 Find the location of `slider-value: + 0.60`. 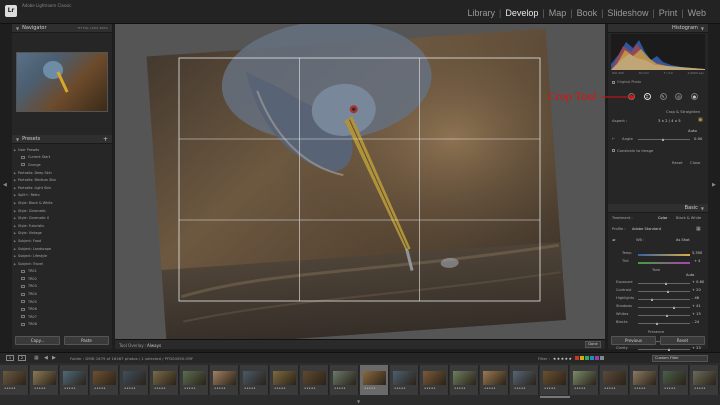

slider-value: + 0.60 is located at coordinates (698, 282).